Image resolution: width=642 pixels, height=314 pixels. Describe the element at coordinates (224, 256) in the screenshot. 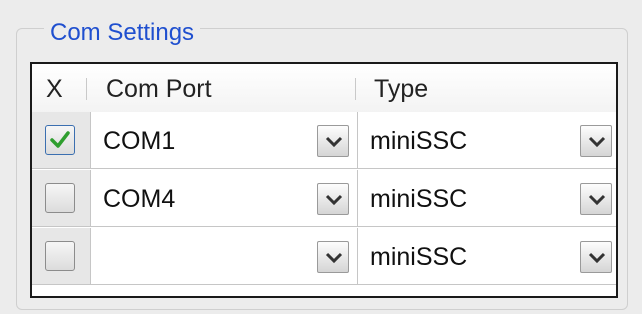

I see `com-port-cell` at that location.